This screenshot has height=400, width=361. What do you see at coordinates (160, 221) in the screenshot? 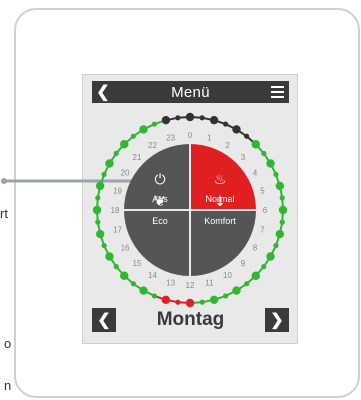
I see `mode-label: Eco` at bounding box center [160, 221].